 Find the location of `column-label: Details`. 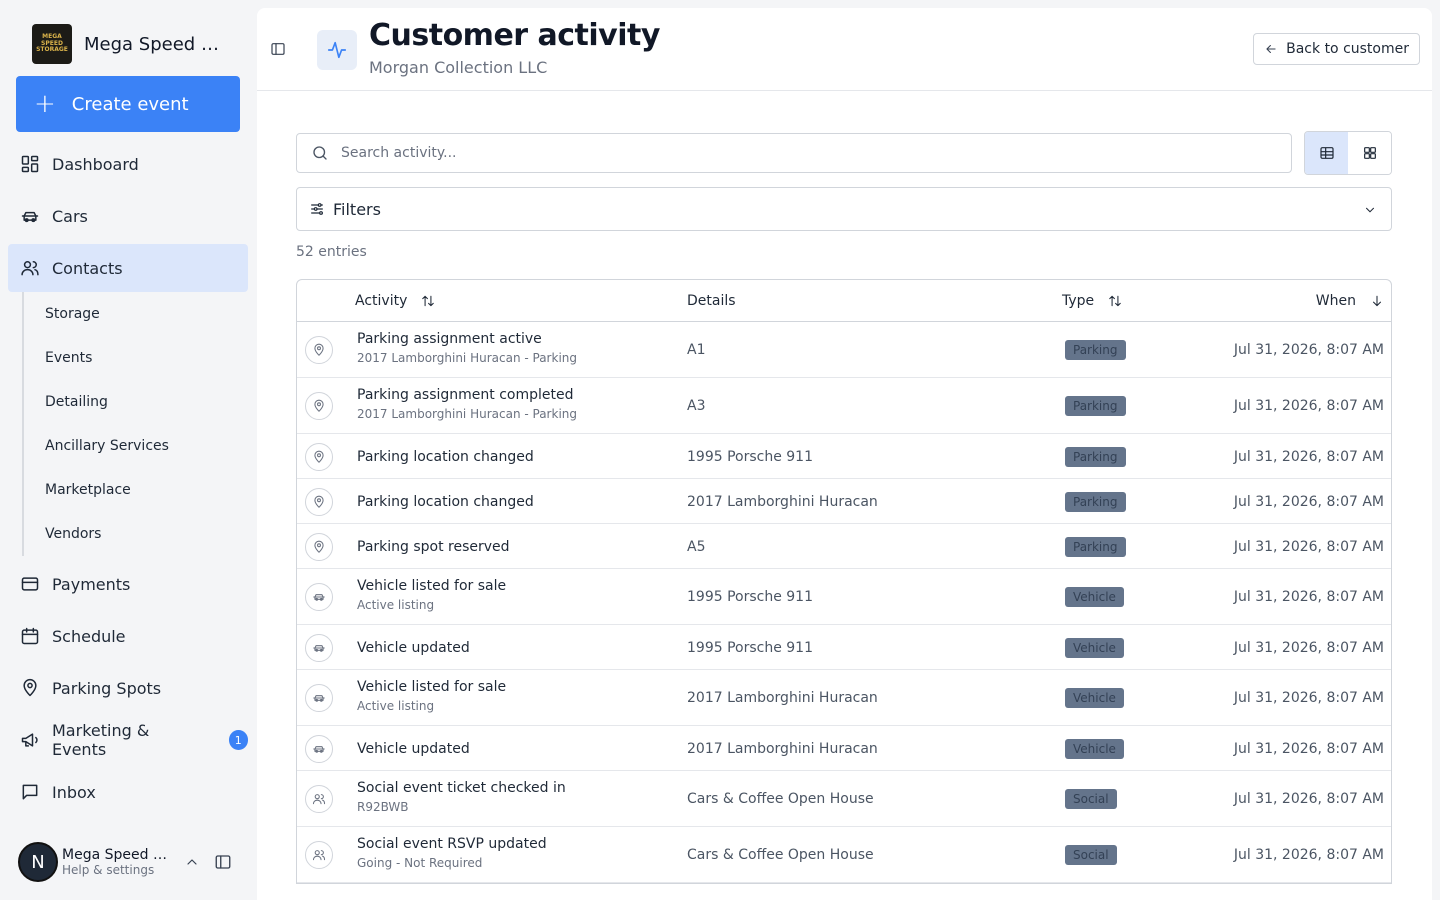

column-label: Details is located at coordinates (711, 300).